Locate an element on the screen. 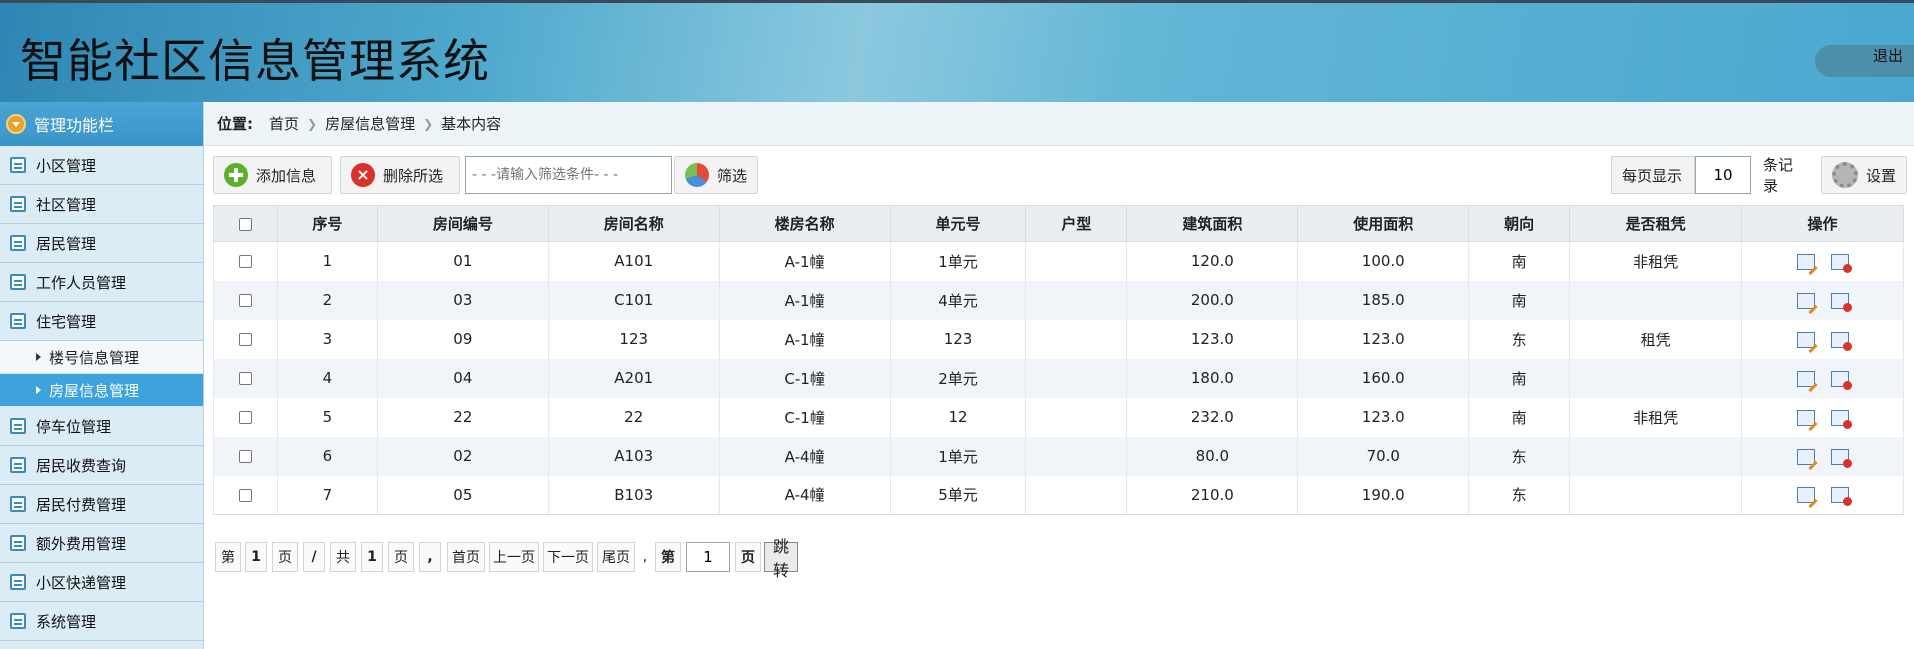  row-actions is located at coordinates (1822, 378).